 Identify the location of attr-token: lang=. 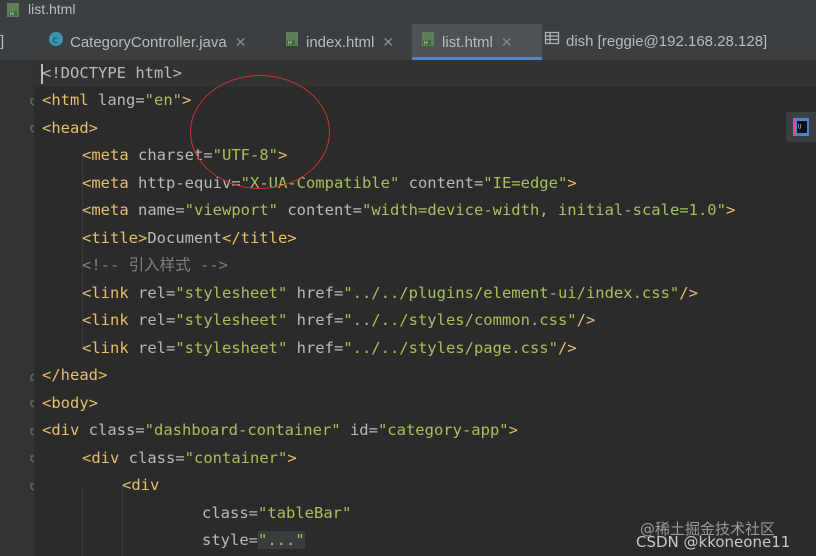
(121, 100).